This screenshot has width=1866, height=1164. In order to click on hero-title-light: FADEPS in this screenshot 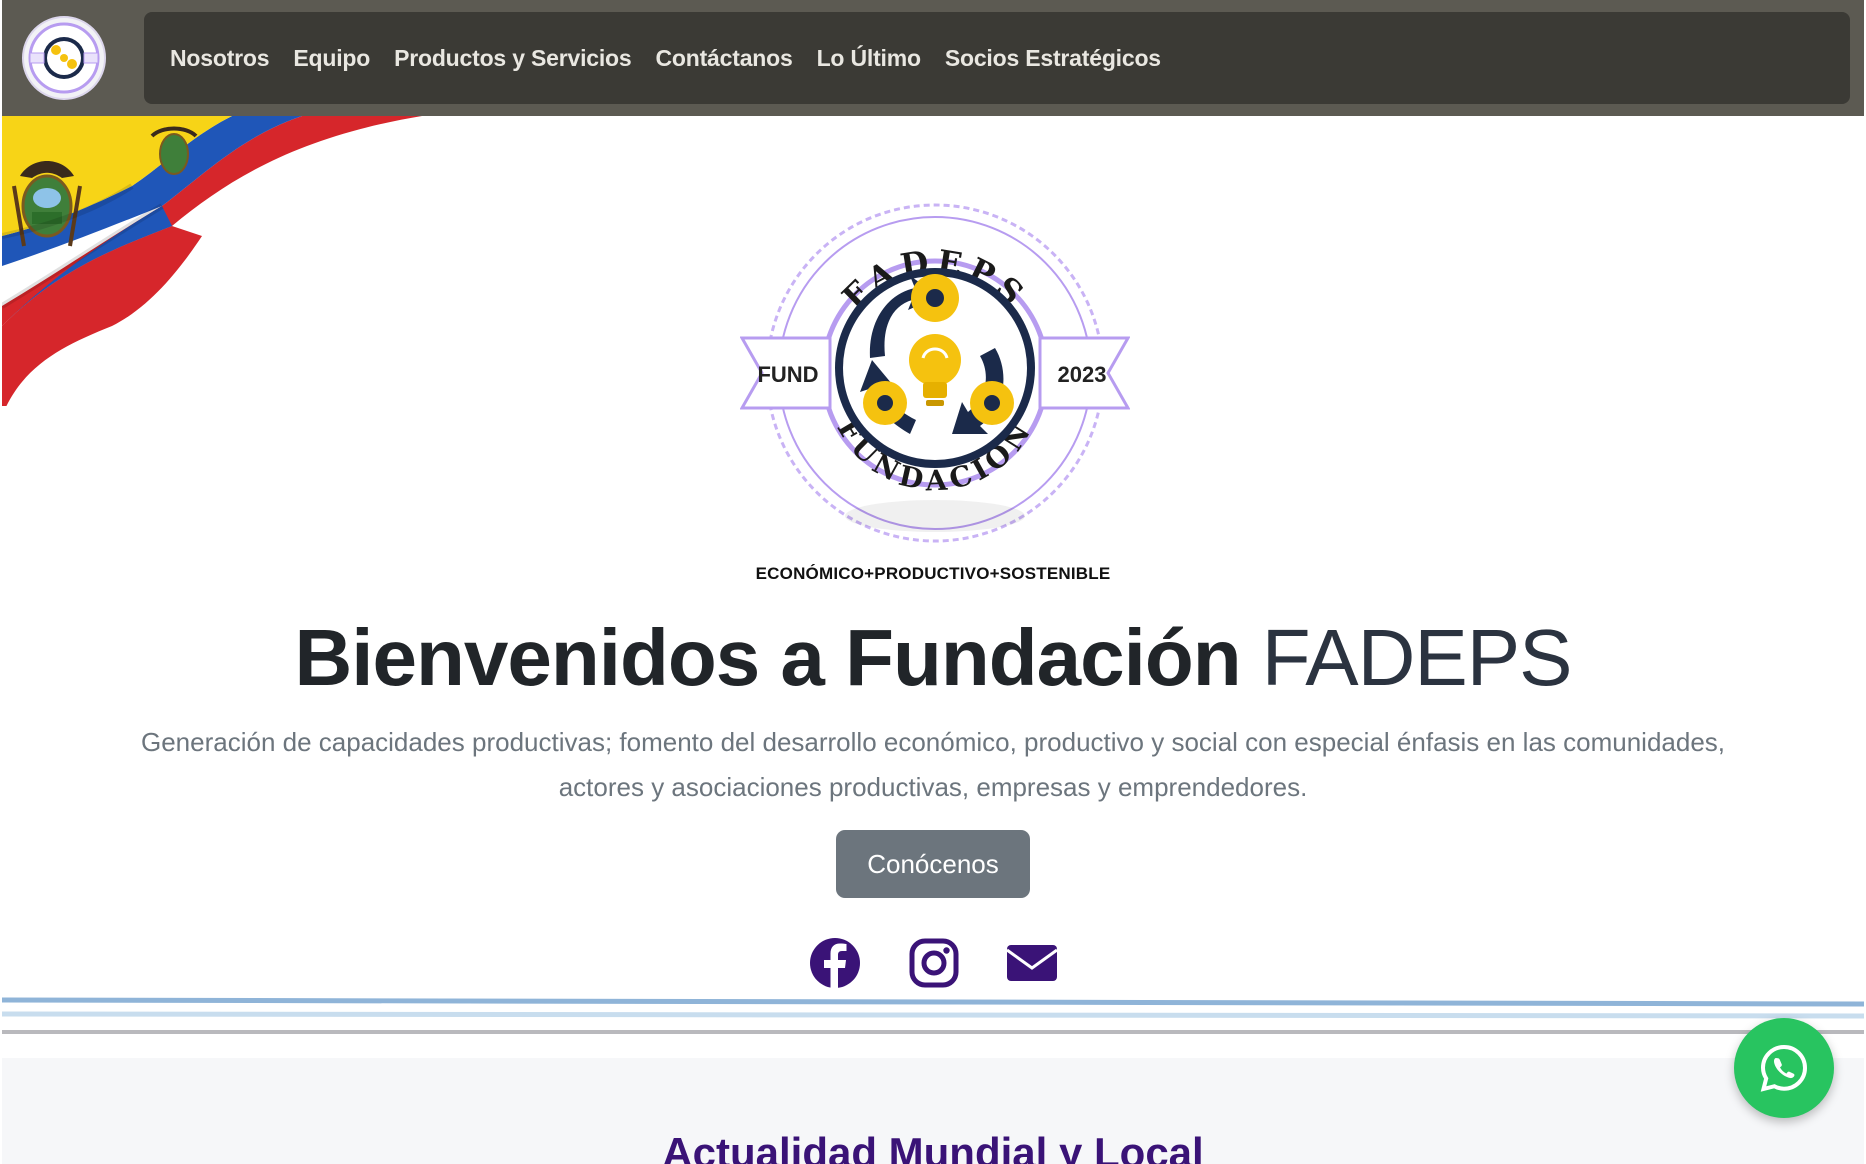, I will do `click(1417, 657)`.